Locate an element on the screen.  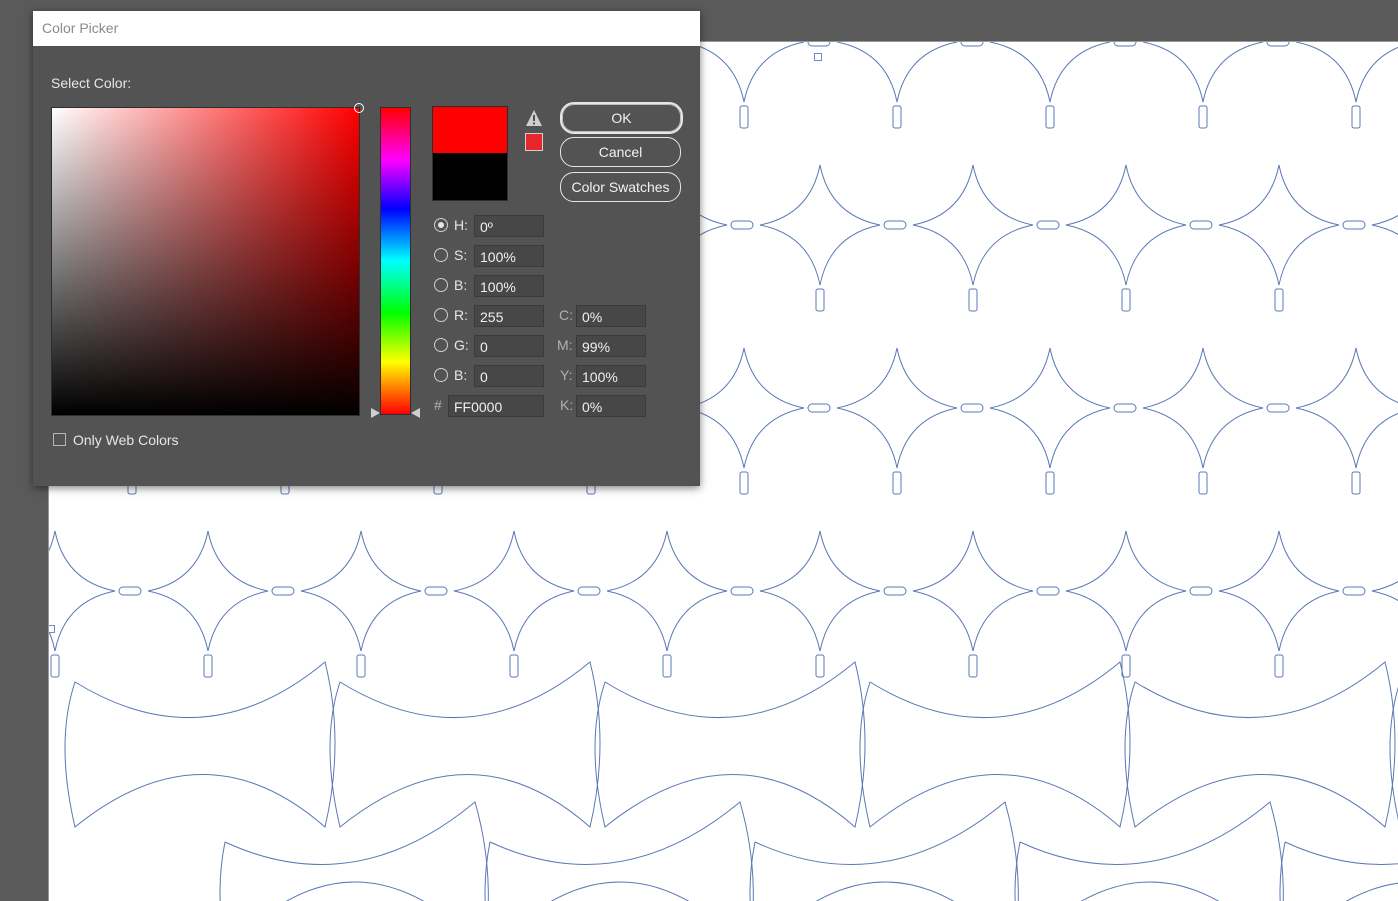
hue-label: H: is located at coordinates (461, 225).